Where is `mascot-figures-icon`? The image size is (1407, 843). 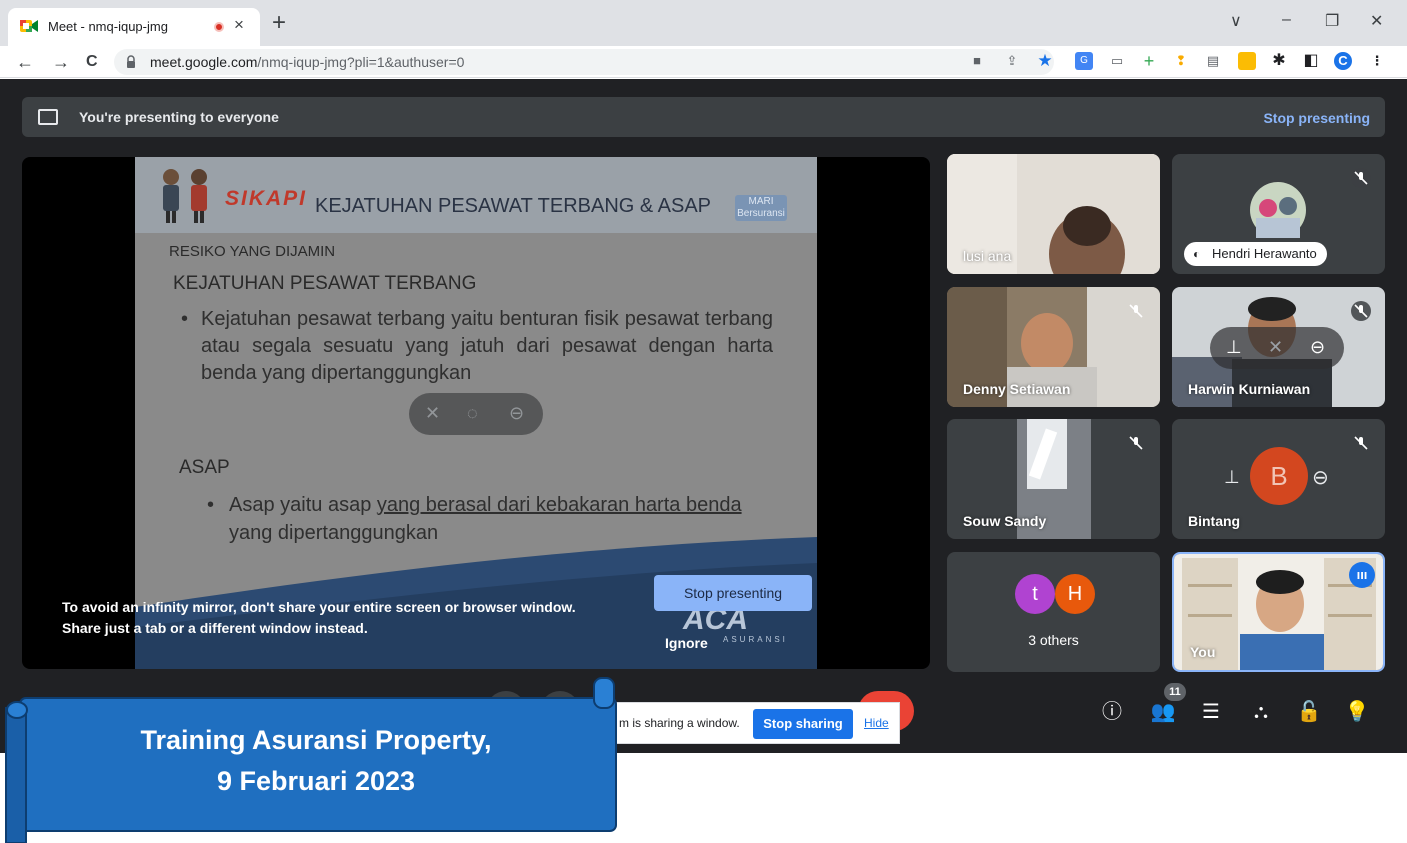 mascot-figures-icon is located at coordinates (185, 196).